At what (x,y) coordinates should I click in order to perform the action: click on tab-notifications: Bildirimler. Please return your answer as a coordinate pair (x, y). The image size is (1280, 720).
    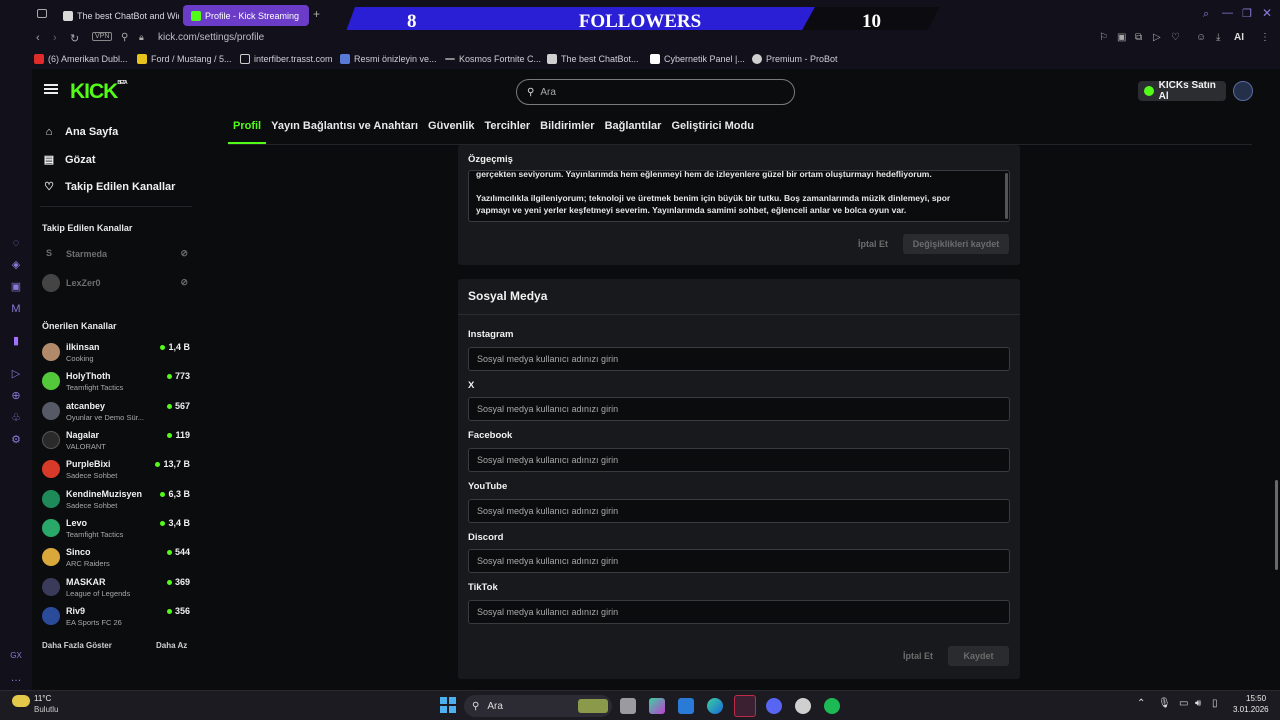
    Looking at the image, I should click on (567, 129).